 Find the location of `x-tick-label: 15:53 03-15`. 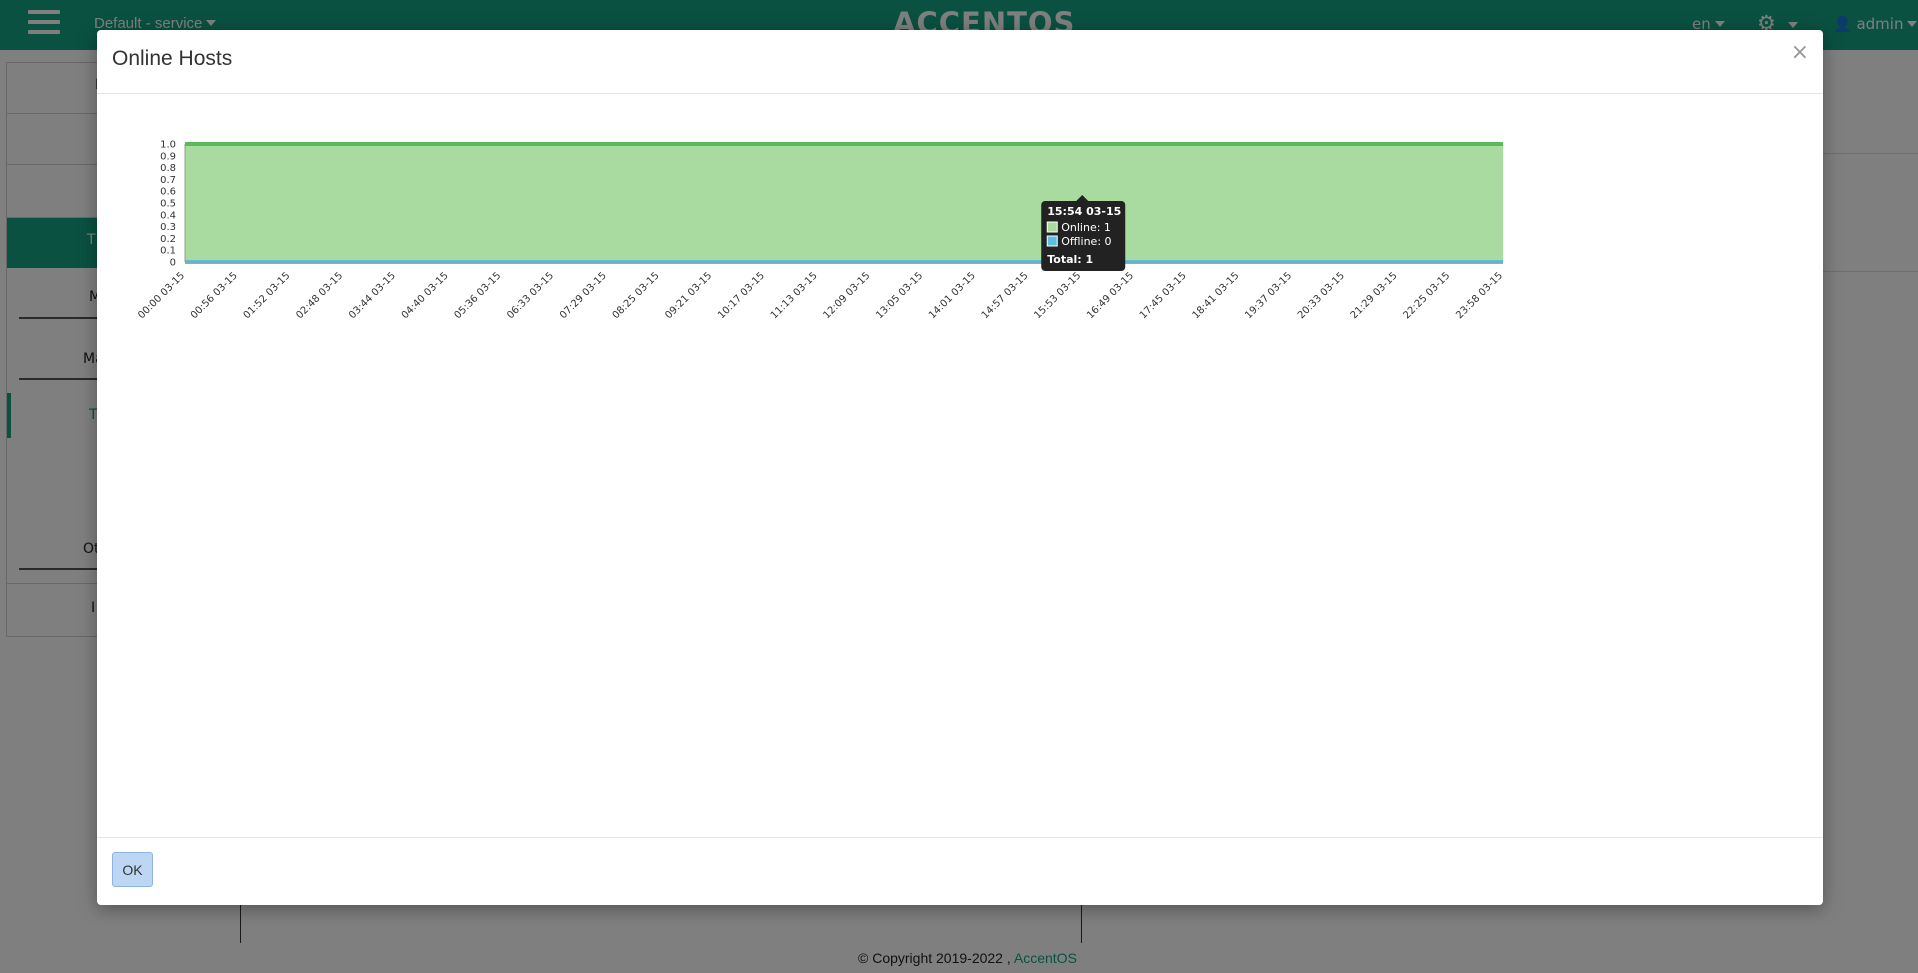

x-tick-label: 15:53 03-15 is located at coordinates (1057, 295).